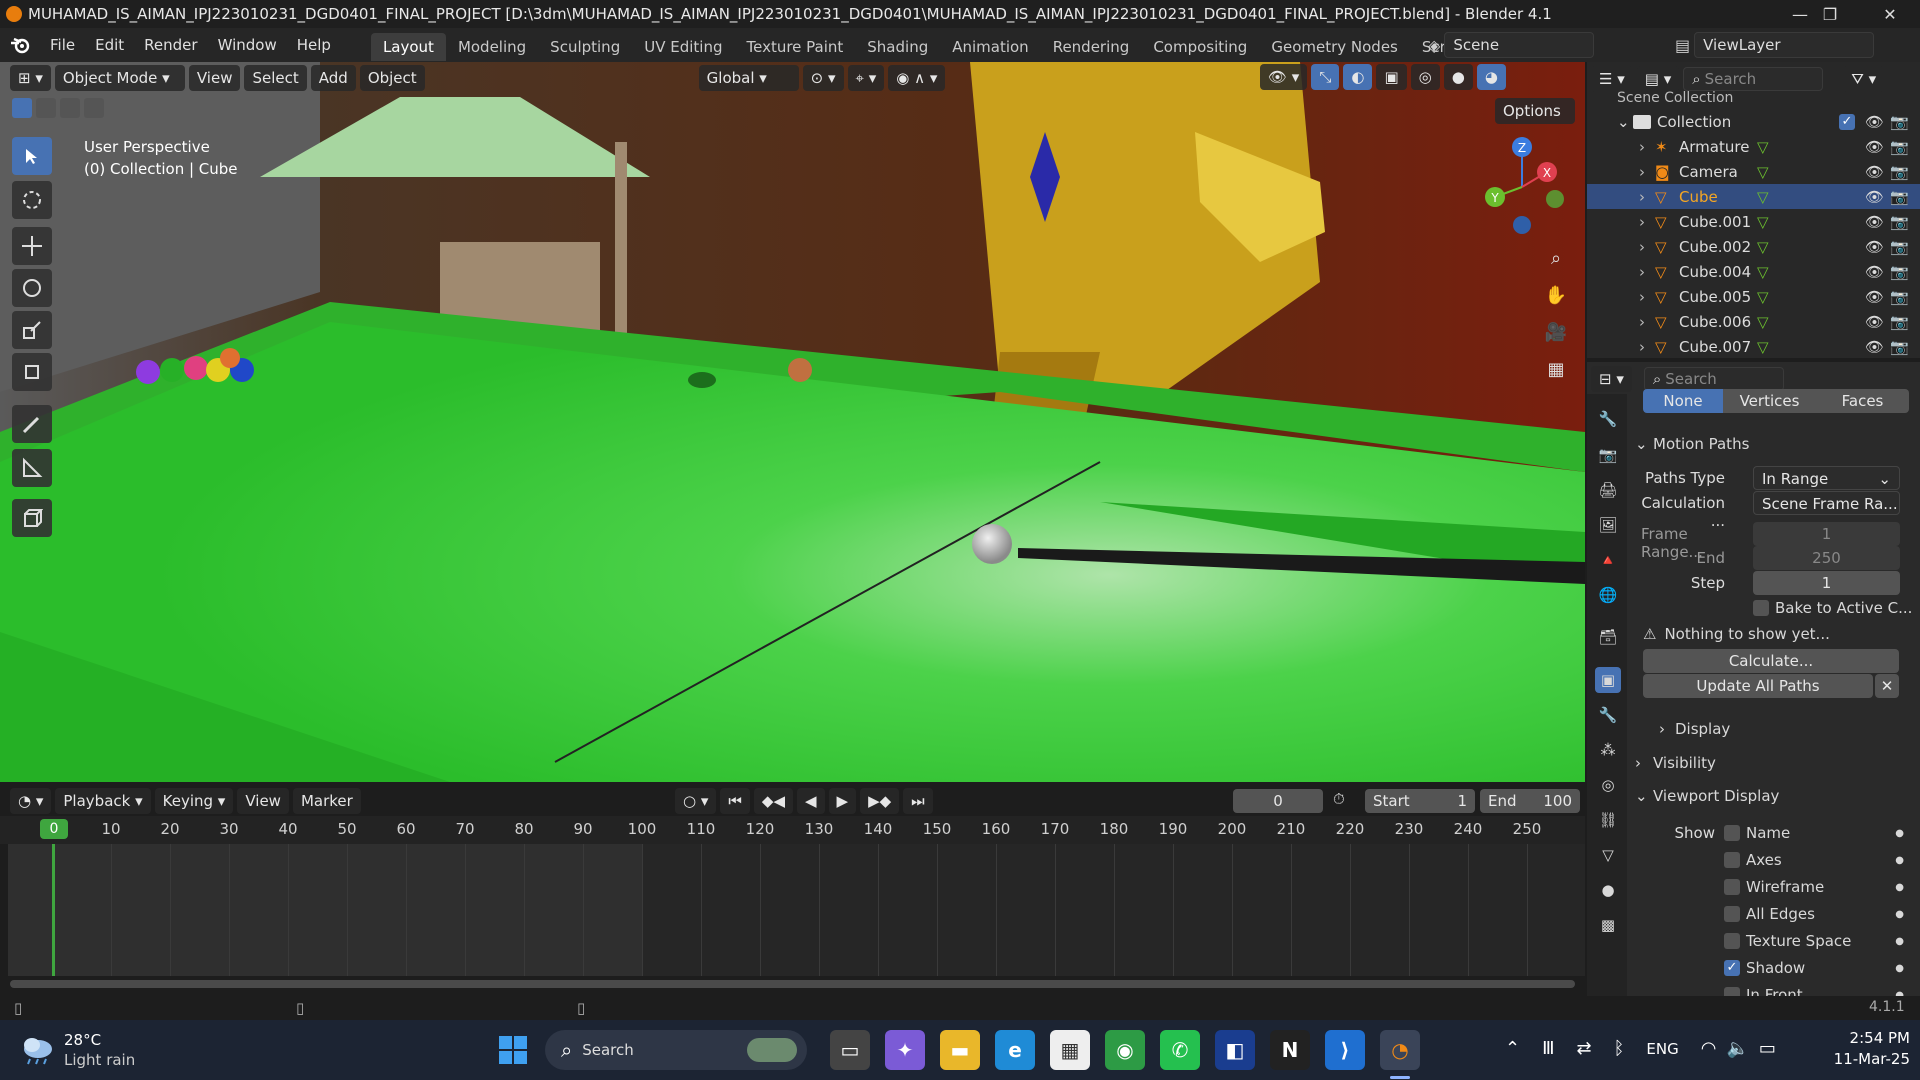  Describe the element at coordinates (1776, 763) in the screenshot. I see `visibility-panel-header: › Visibility` at that location.